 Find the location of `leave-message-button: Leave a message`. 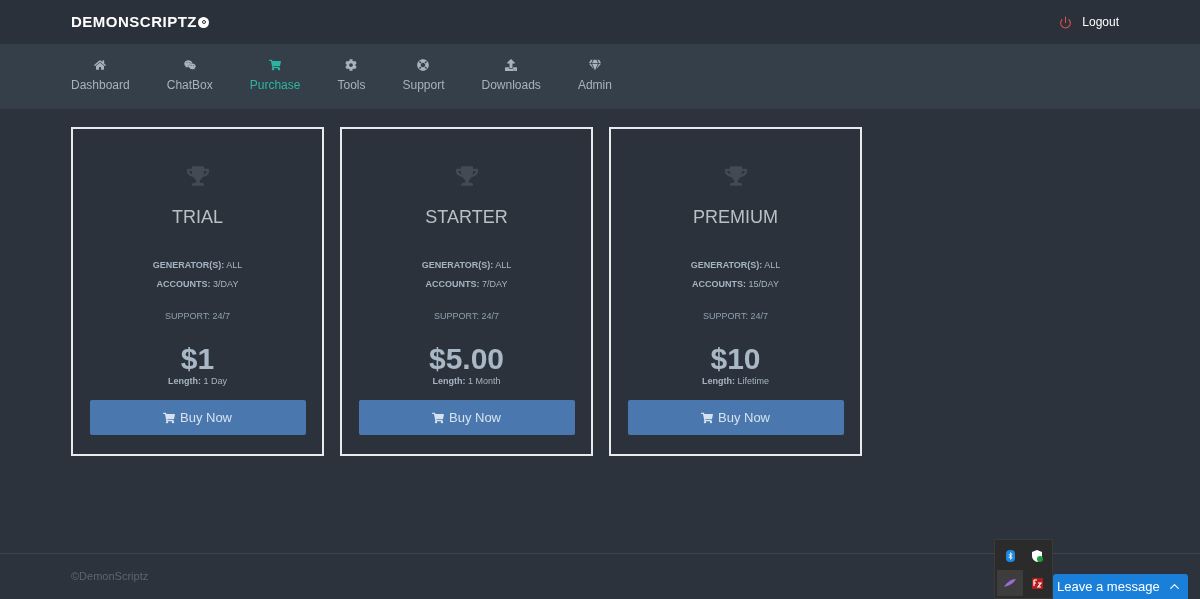

leave-message-button: Leave a message is located at coordinates (1120, 586).